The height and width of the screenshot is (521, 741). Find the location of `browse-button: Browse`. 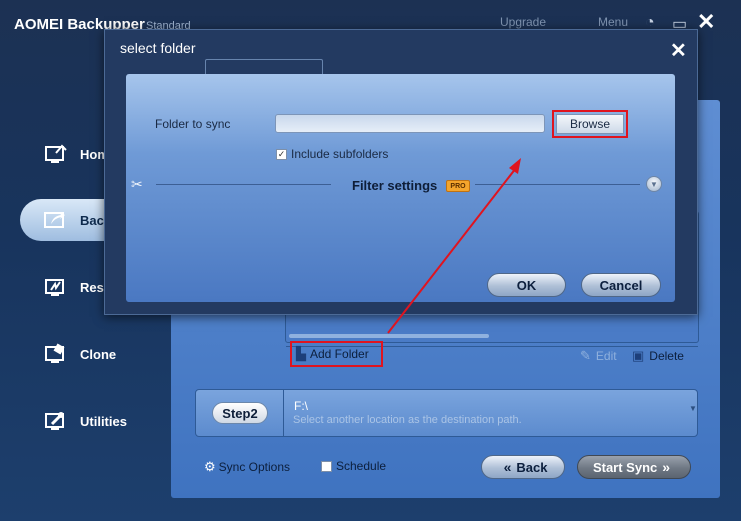

browse-button: Browse is located at coordinates (590, 124).